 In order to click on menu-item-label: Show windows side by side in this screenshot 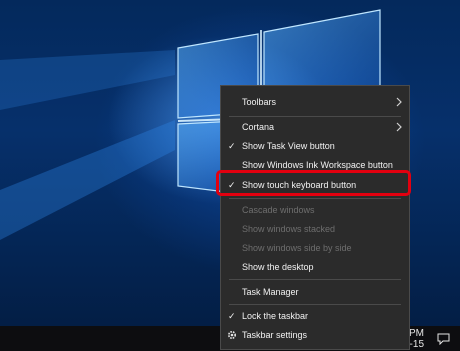, I will do `click(297, 248)`.